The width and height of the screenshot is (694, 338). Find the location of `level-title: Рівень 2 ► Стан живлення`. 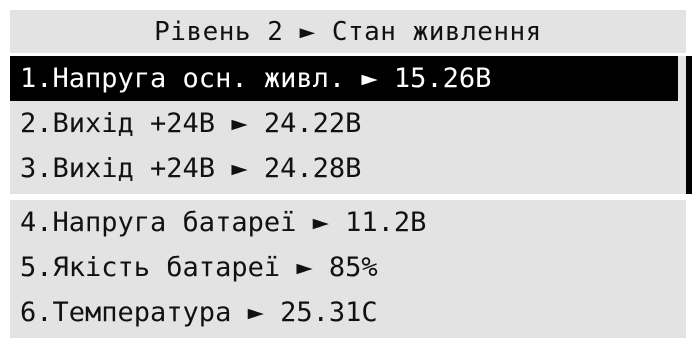

level-title: Рівень 2 ► Стан живлення is located at coordinates (348, 31).